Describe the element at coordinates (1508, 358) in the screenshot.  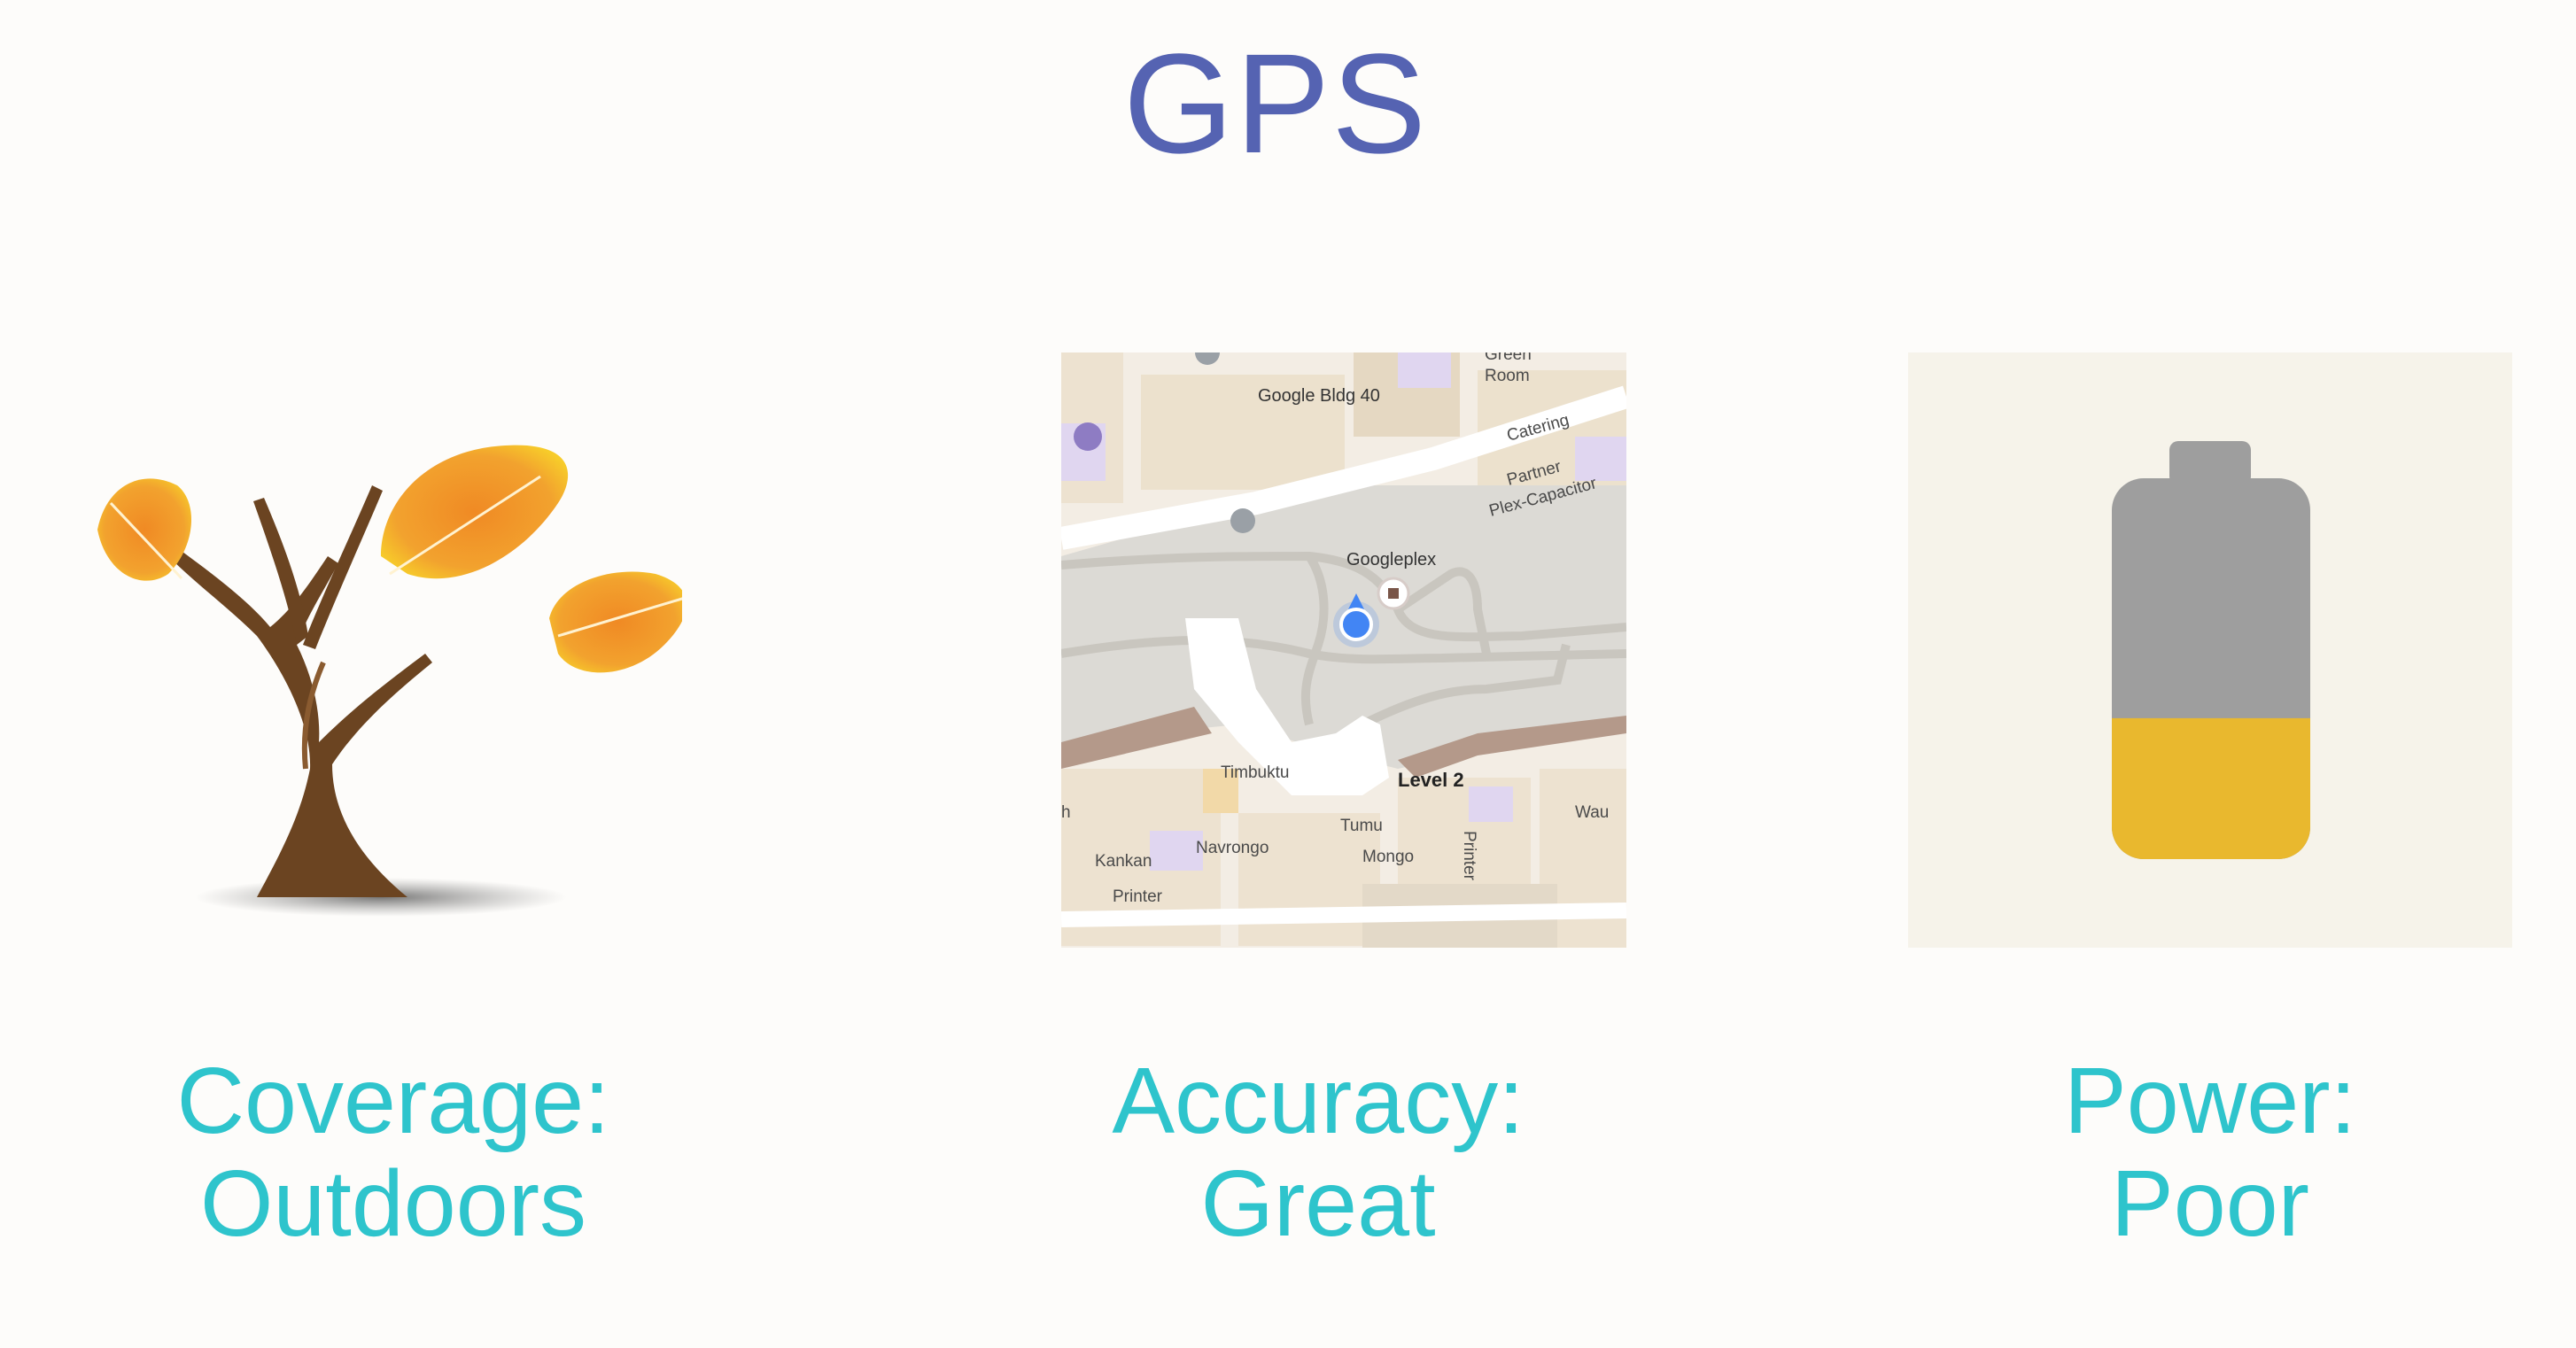
I see `map-label: Green` at that location.